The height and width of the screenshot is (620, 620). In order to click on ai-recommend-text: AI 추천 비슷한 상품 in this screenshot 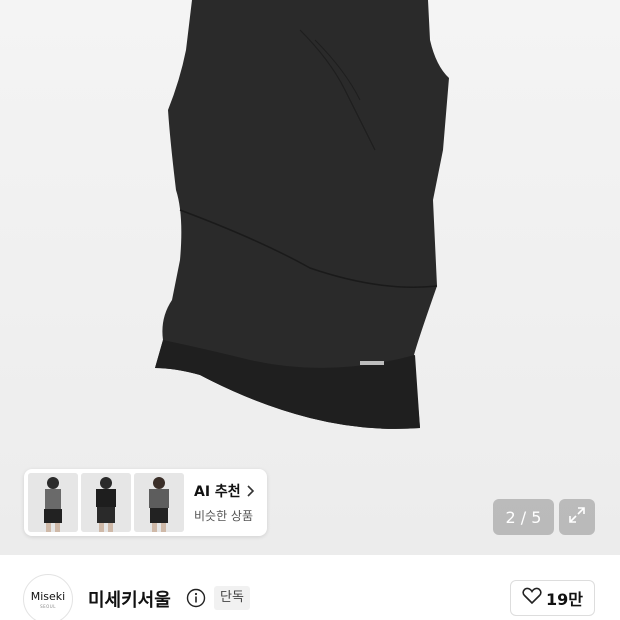, I will do `click(224, 502)`.